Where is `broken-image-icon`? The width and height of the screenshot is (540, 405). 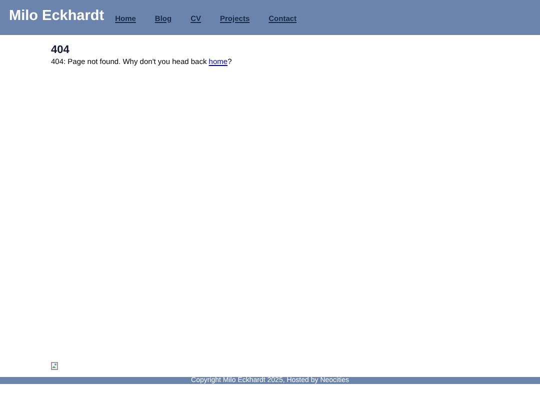 broken-image-icon is located at coordinates (54, 366).